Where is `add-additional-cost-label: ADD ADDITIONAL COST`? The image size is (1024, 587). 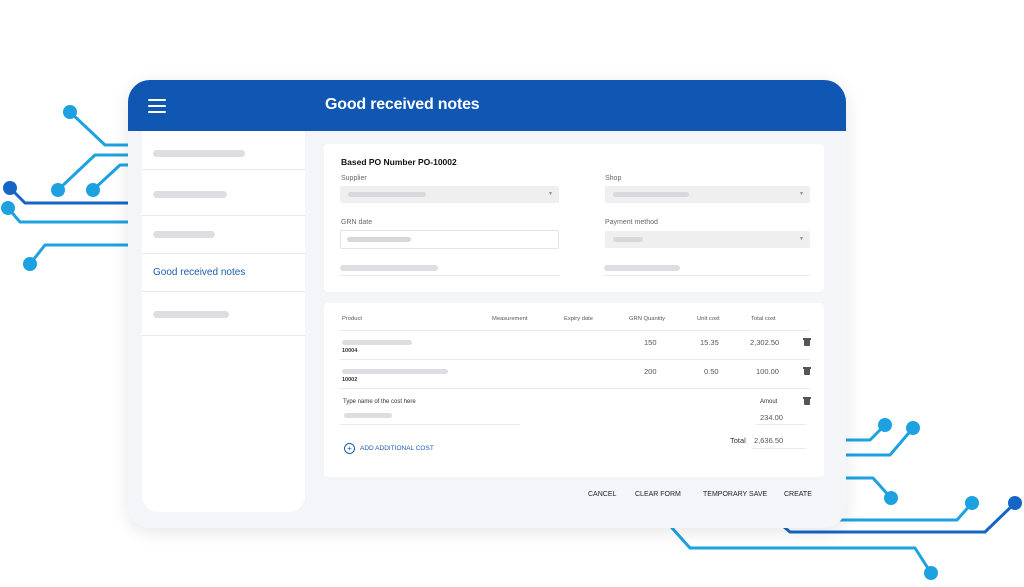
add-additional-cost-label: ADD ADDITIONAL COST is located at coordinates (397, 448).